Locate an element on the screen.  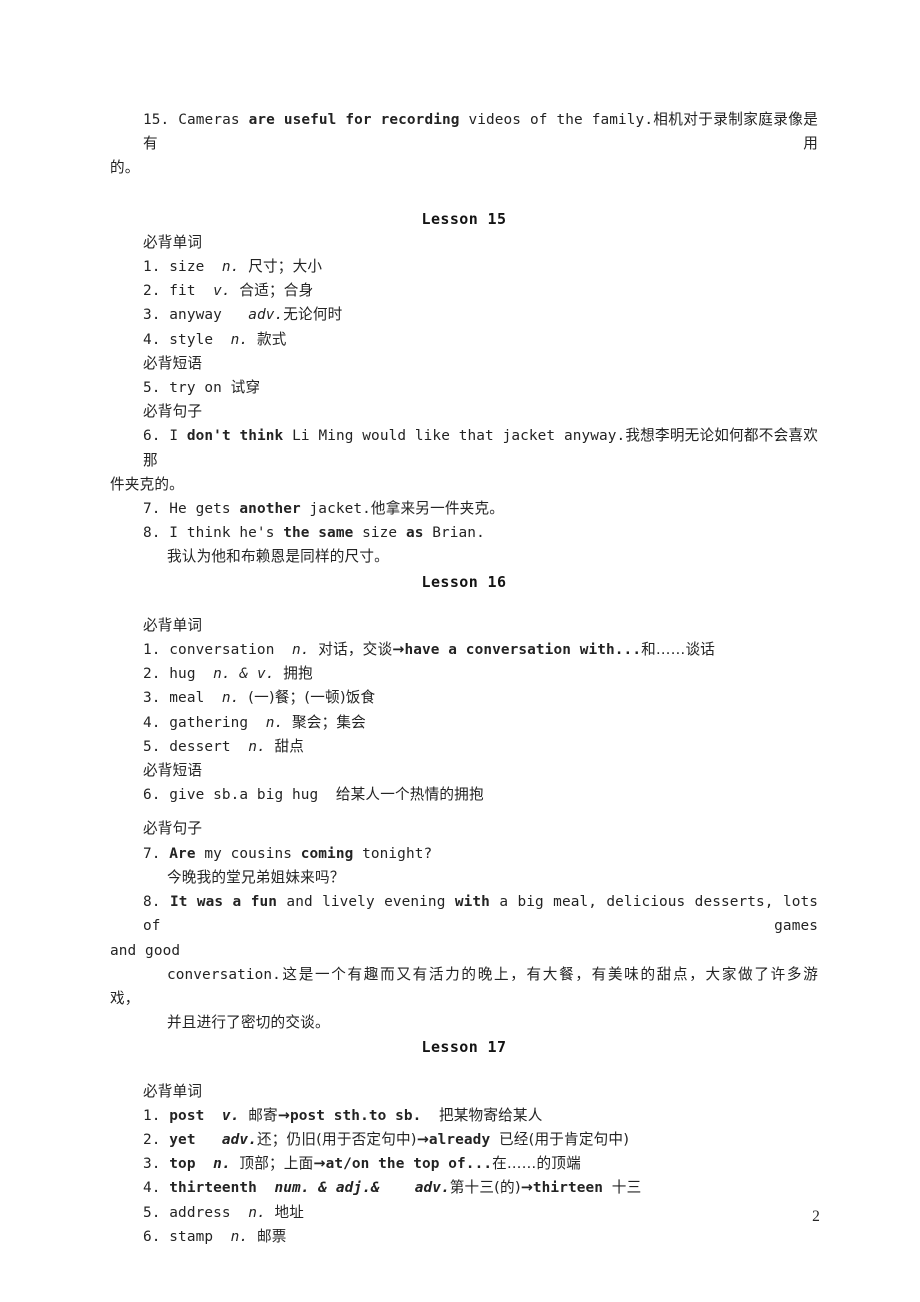
sentence-item: 8. I think he's the same size as Brian. is located at coordinates (314, 533).